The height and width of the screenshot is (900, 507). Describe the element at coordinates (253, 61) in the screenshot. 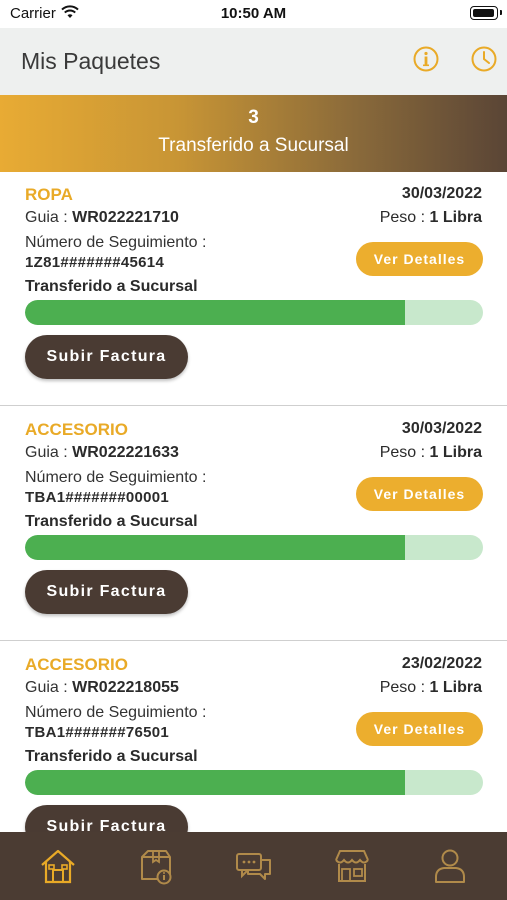

I see `app-header: Mis Paquetes` at that location.